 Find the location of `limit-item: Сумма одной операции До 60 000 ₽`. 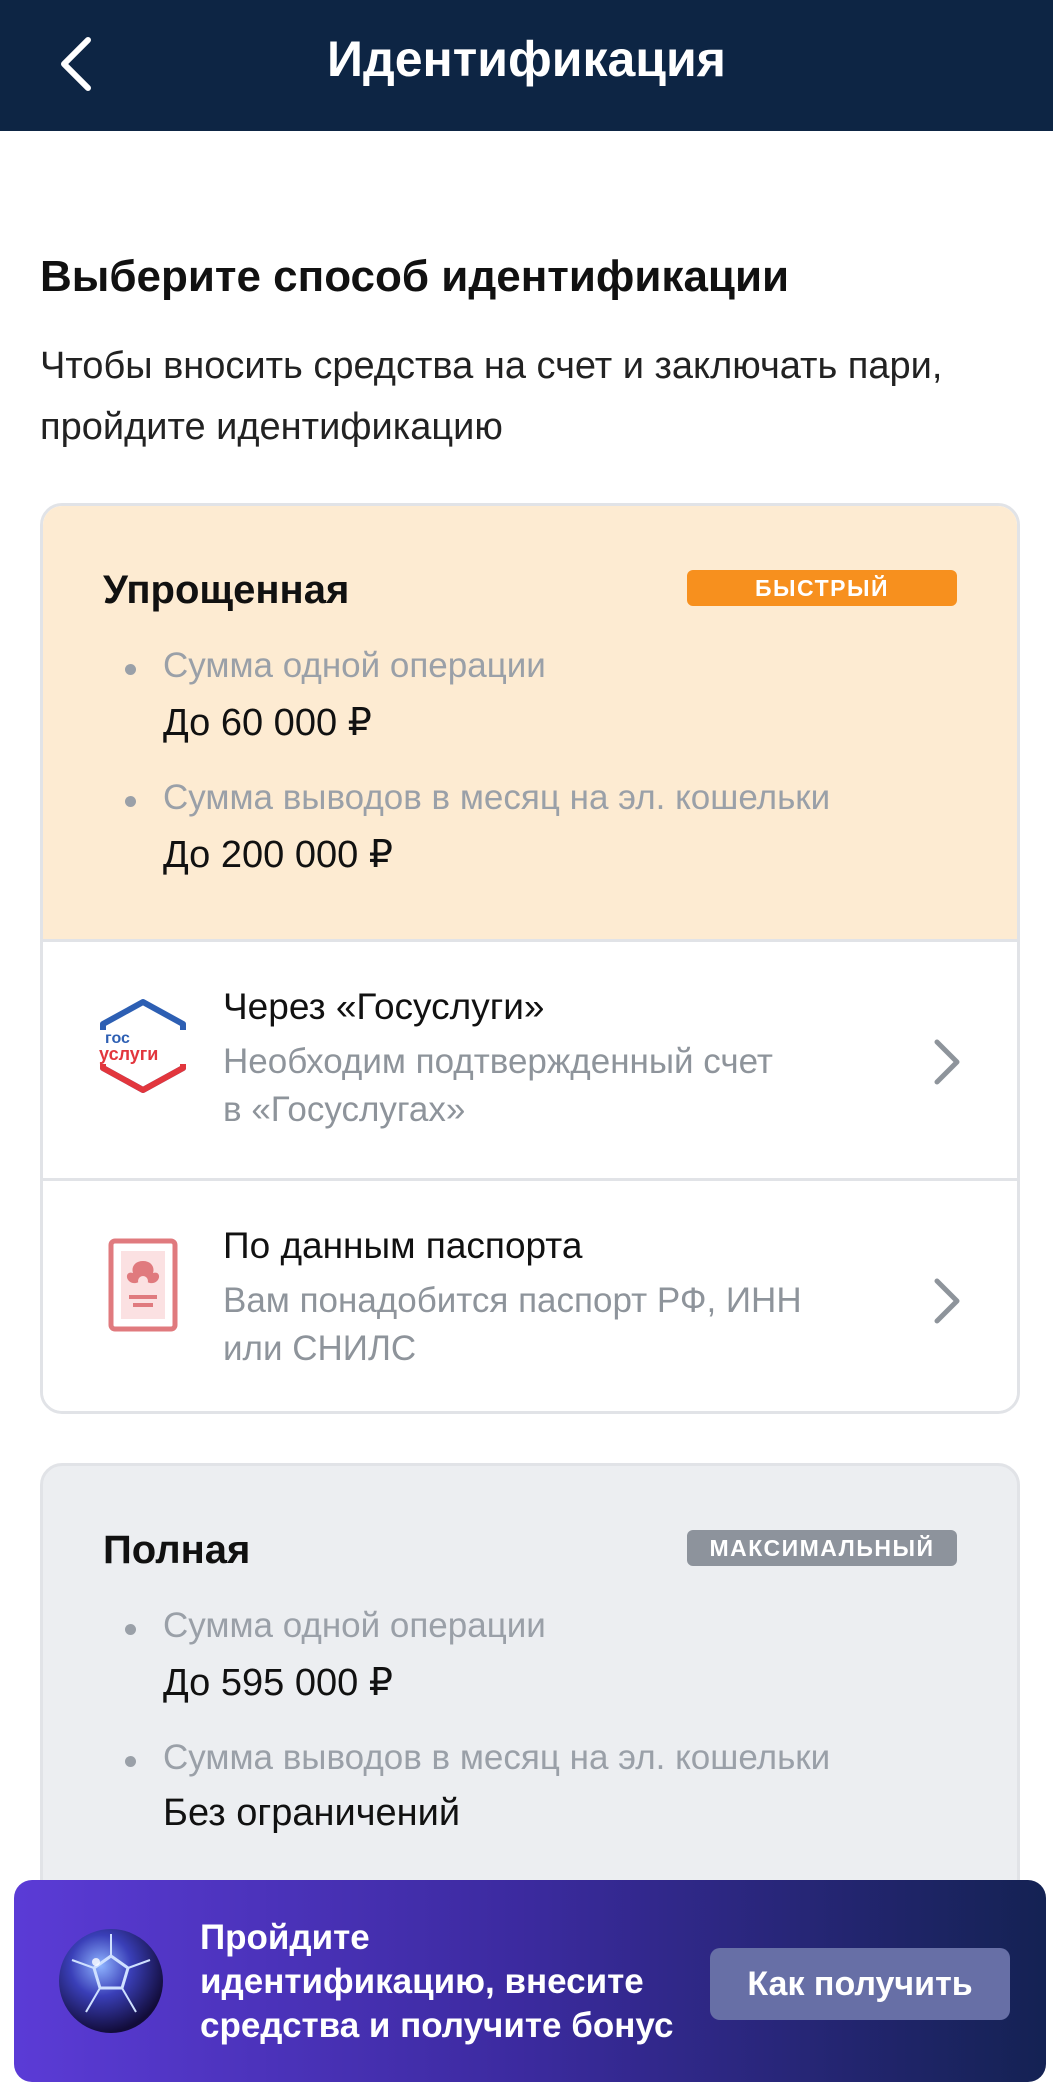

limit-item: Сумма одной операции До 60 000 ₽ is located at coordinates (324, 695).